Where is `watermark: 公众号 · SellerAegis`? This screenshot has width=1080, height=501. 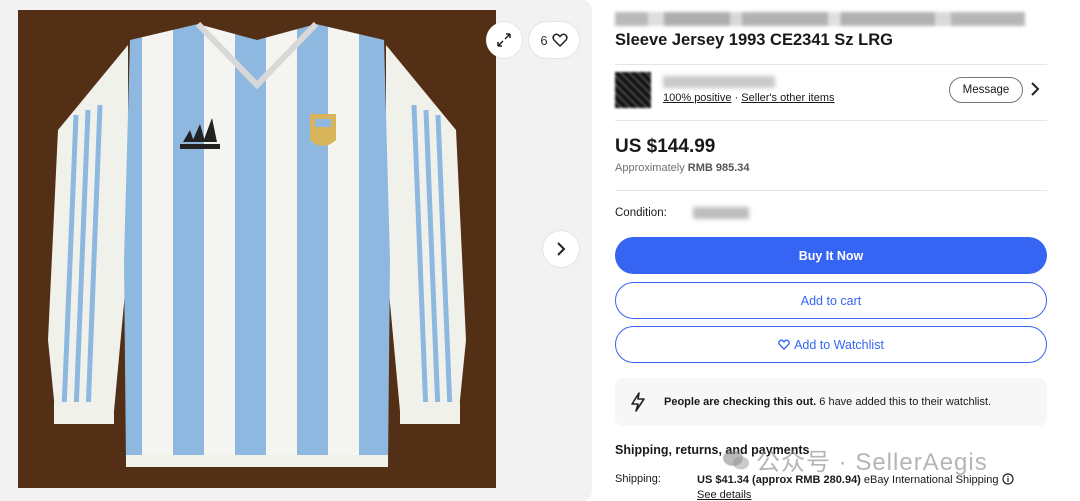 watermark: 公众号 · SellerAegis is located at coordinates (855, 459).